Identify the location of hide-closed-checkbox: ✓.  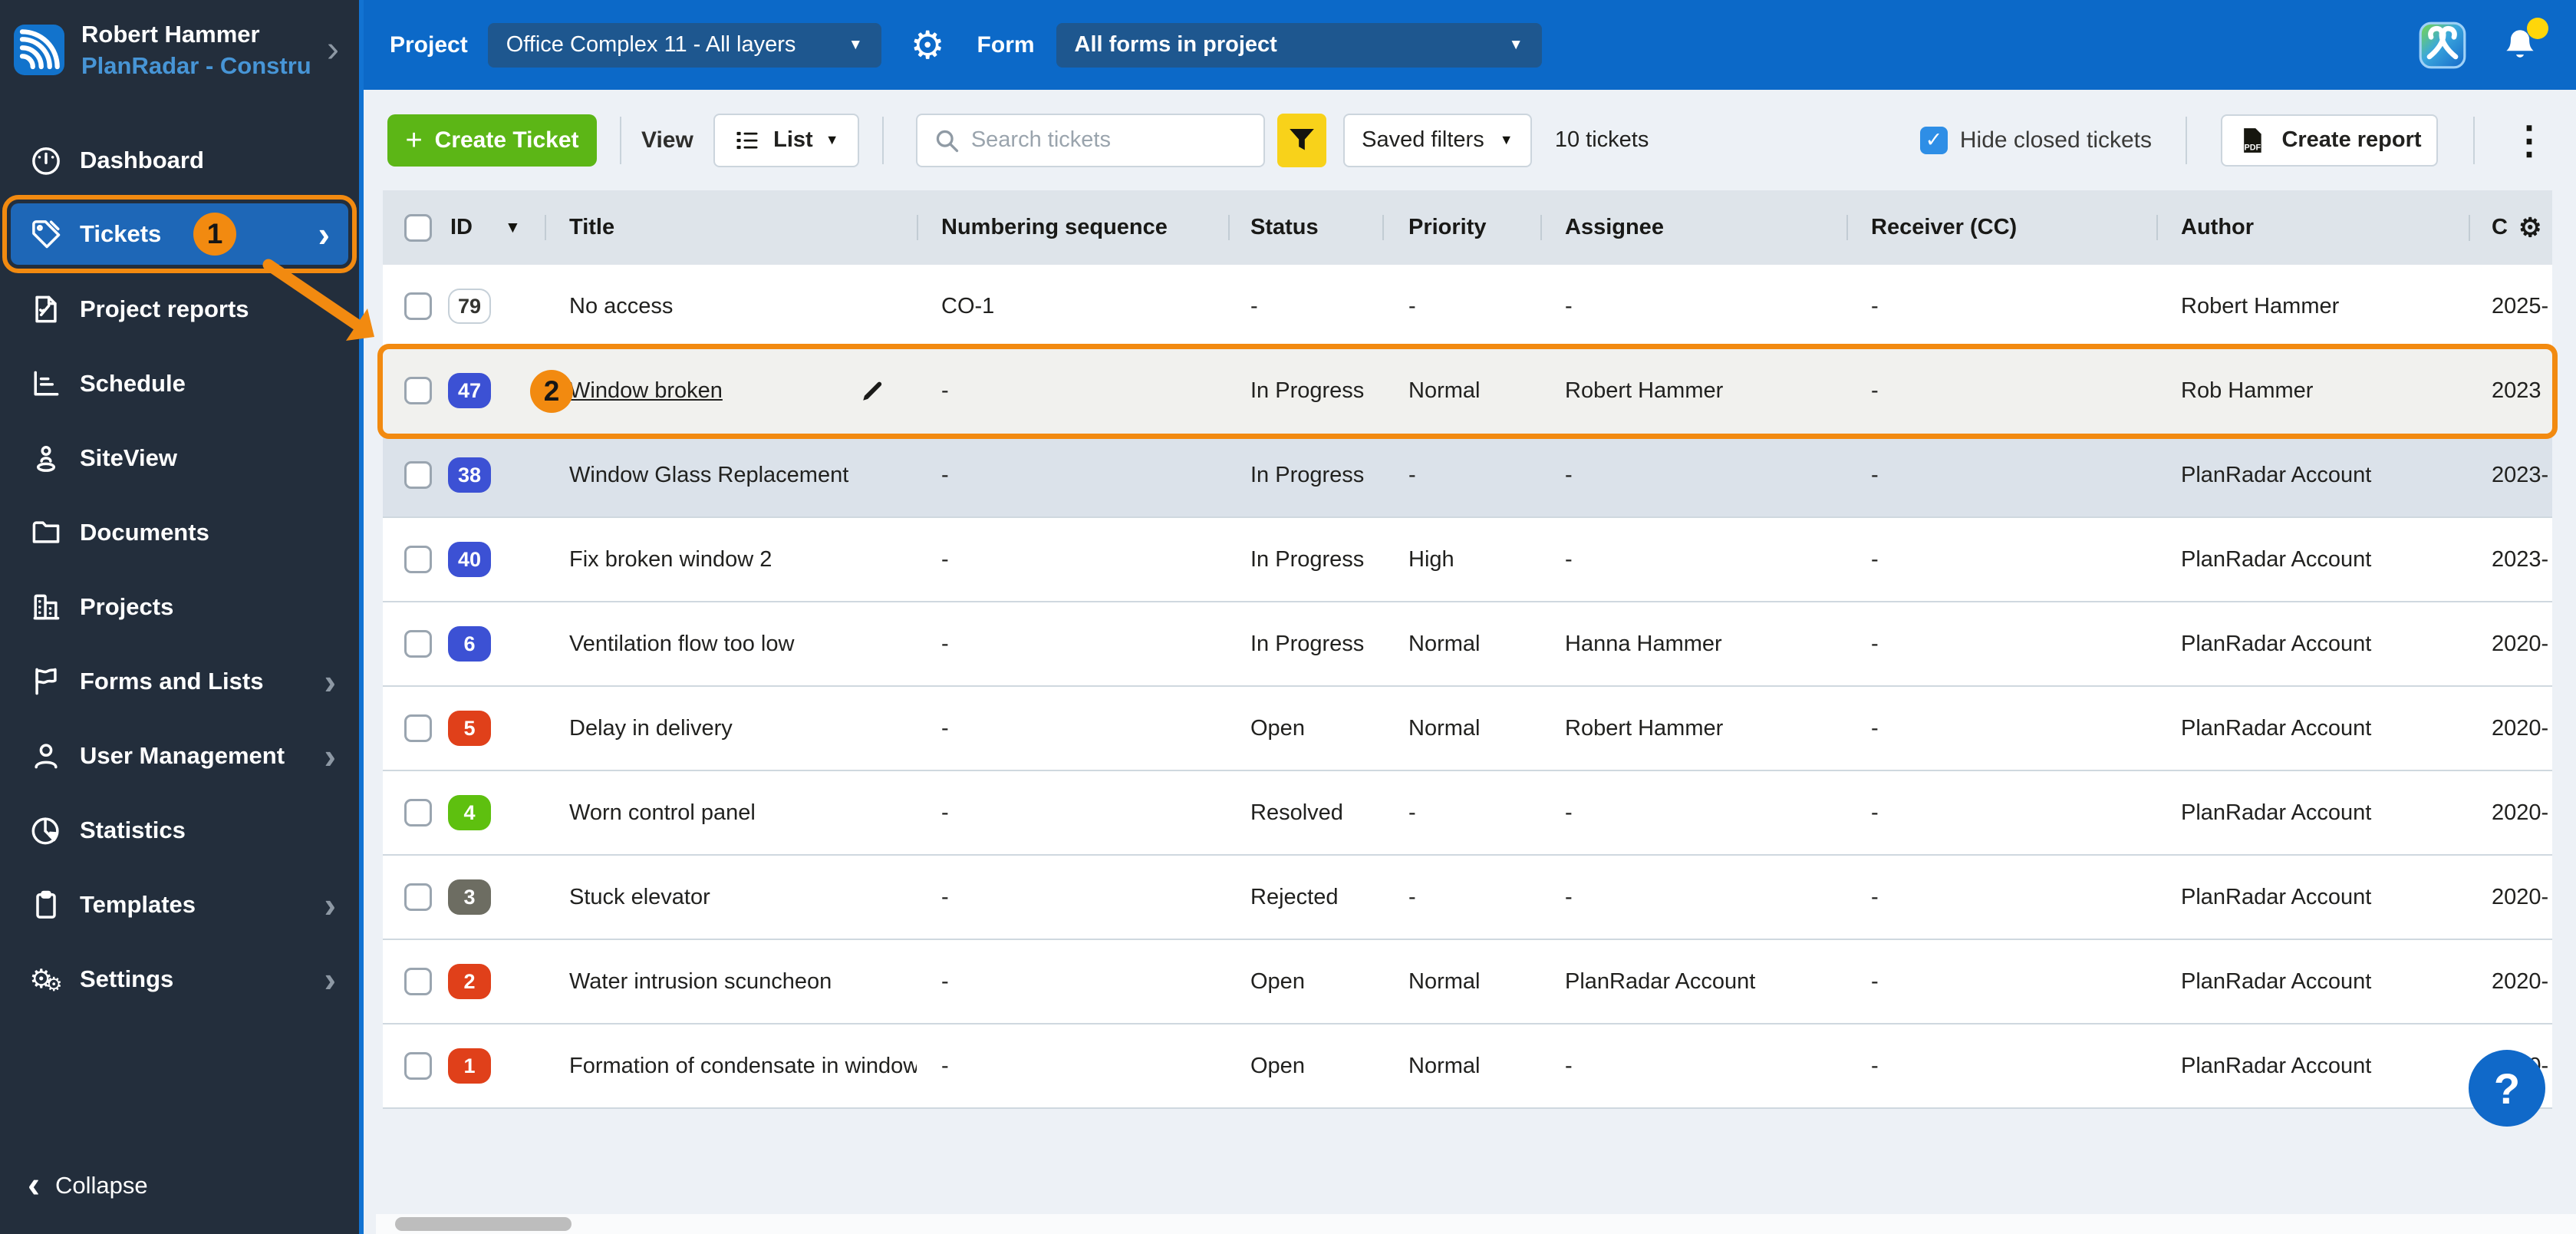
(1933, 140).